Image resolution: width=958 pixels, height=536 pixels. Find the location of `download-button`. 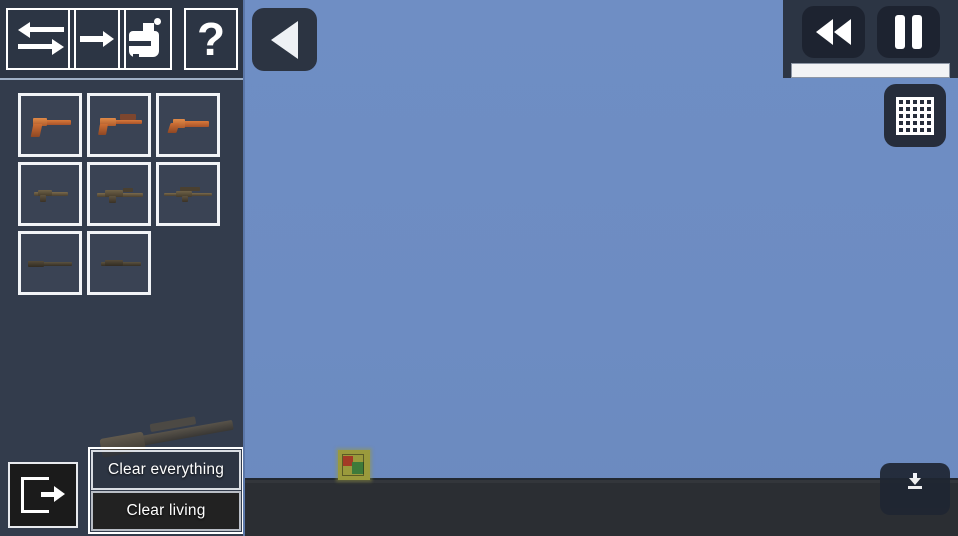

download-button is located at coordinates (915, 489).